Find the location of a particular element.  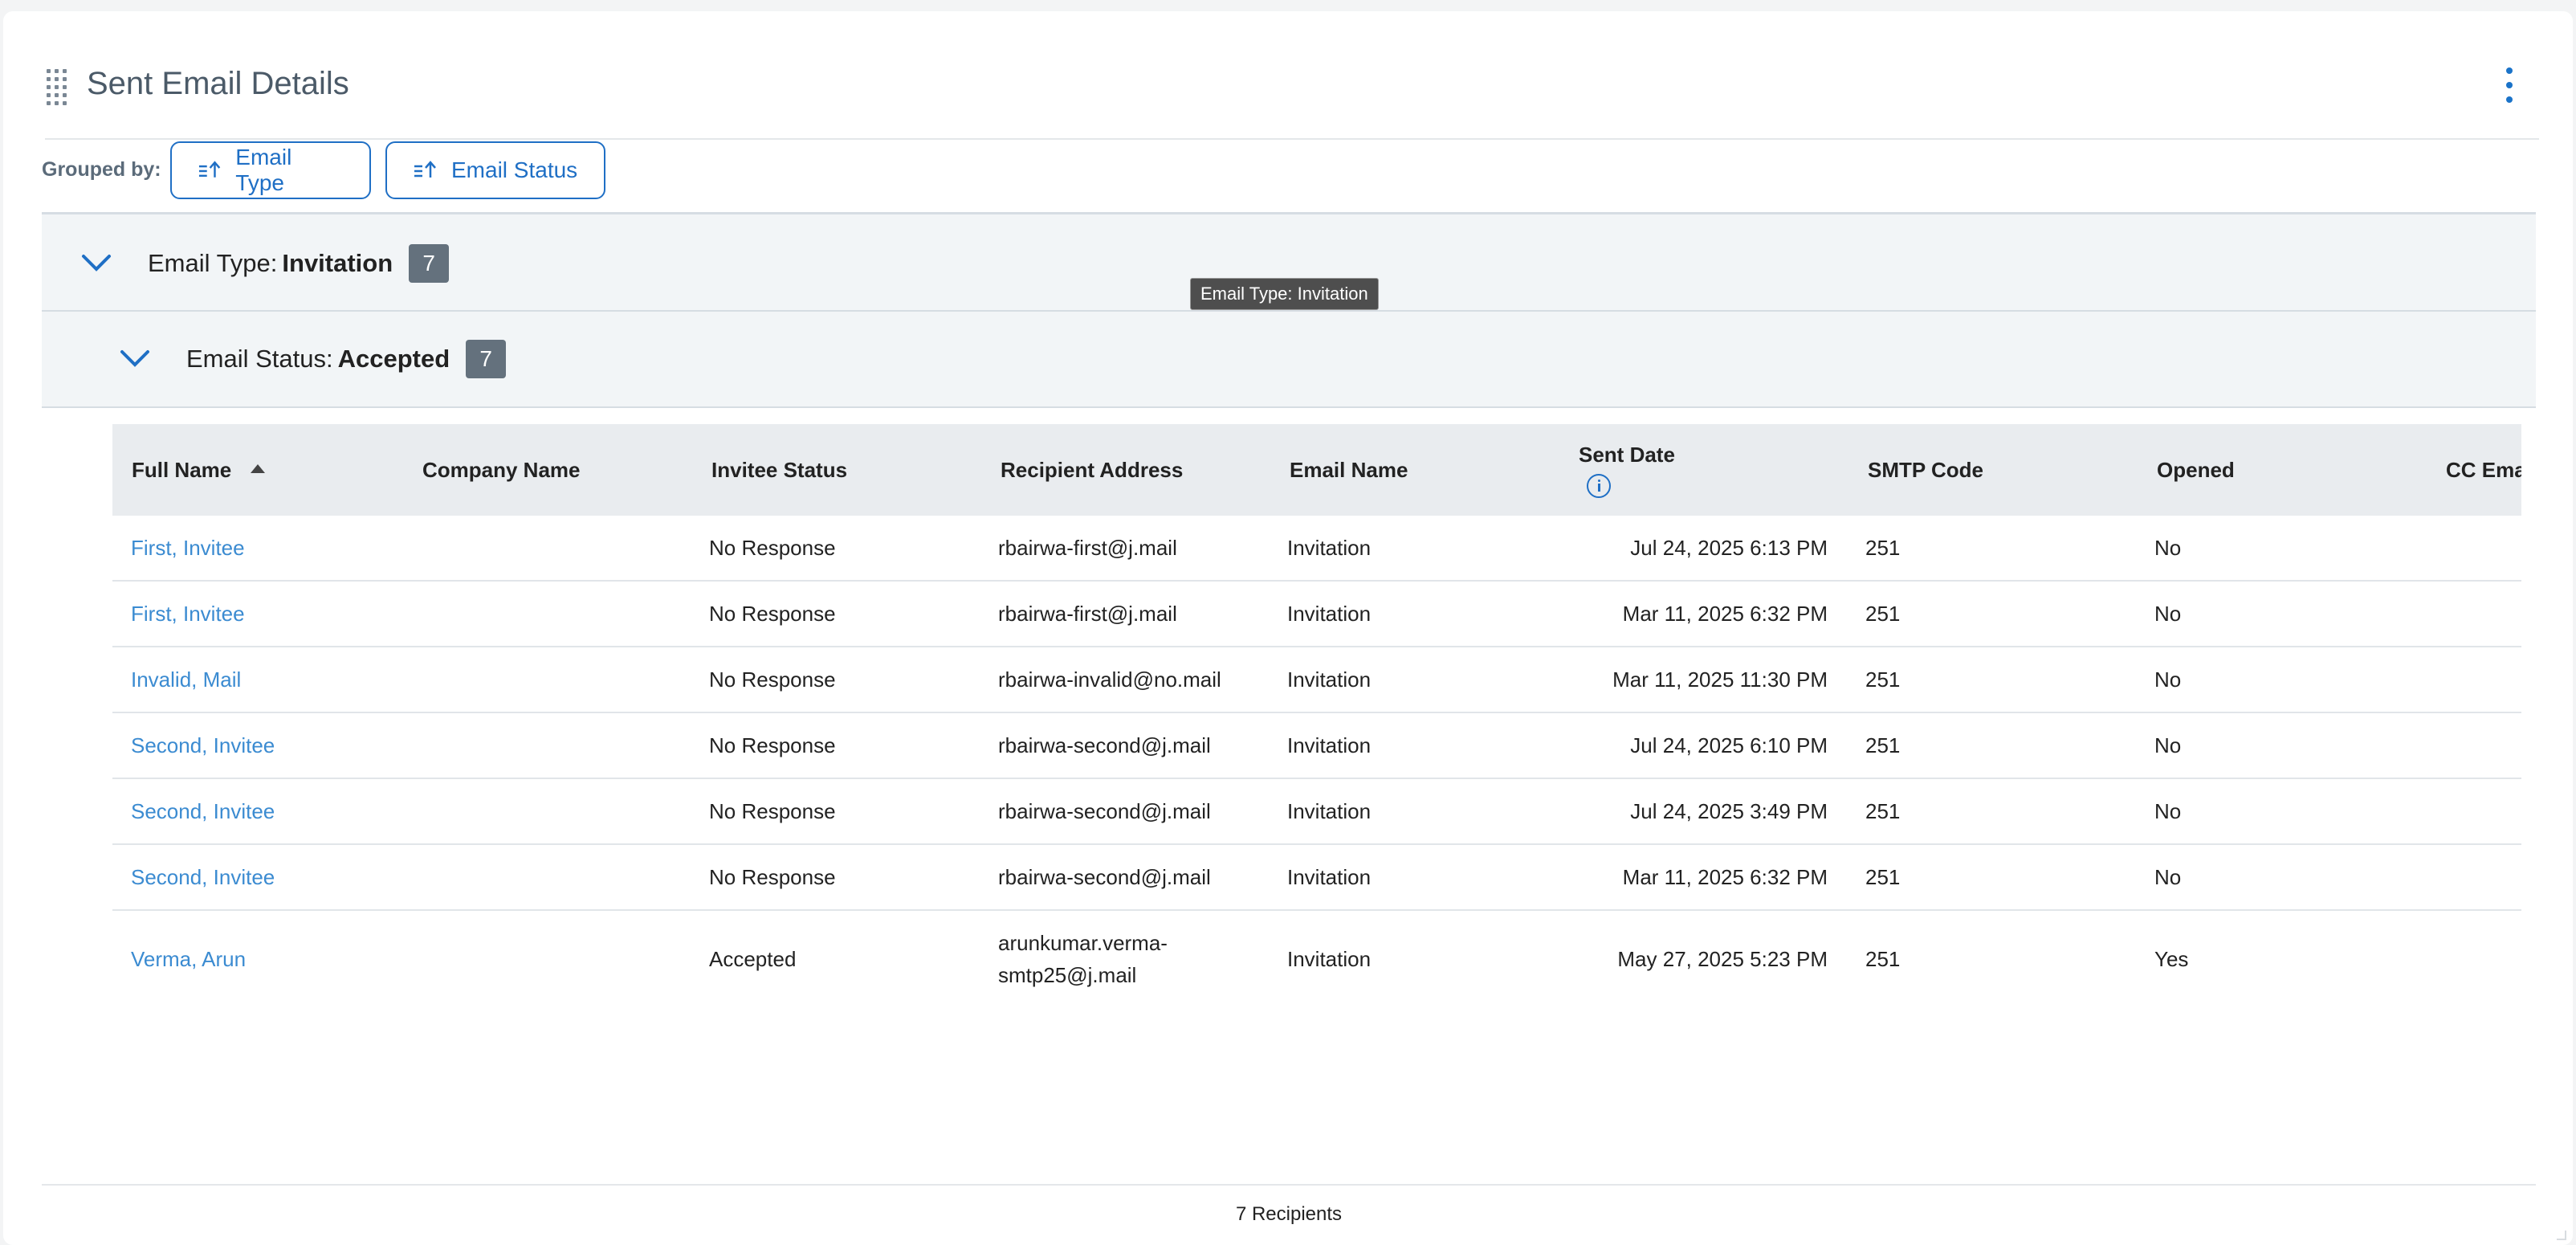

column-header-cc-email: CC Ema is located at coordinates (2483, 470).